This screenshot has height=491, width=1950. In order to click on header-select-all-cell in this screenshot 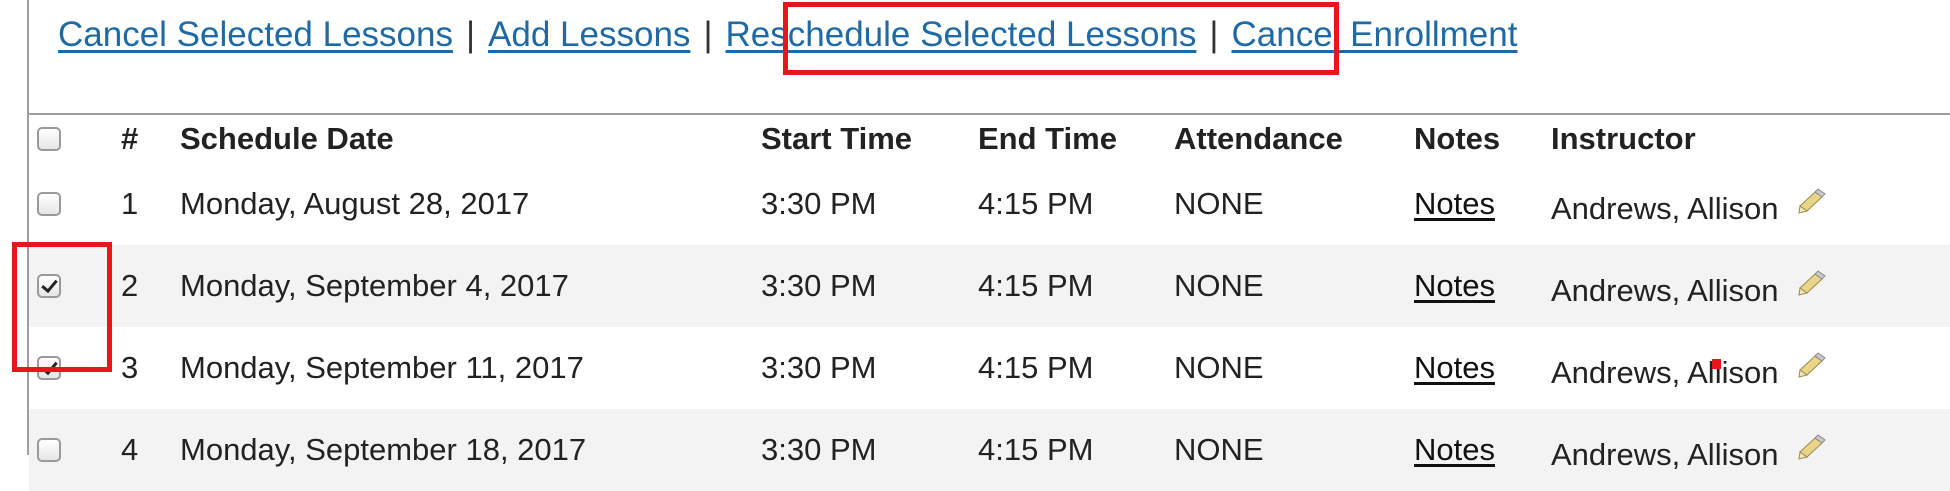, I will do `click(68, 139)`.